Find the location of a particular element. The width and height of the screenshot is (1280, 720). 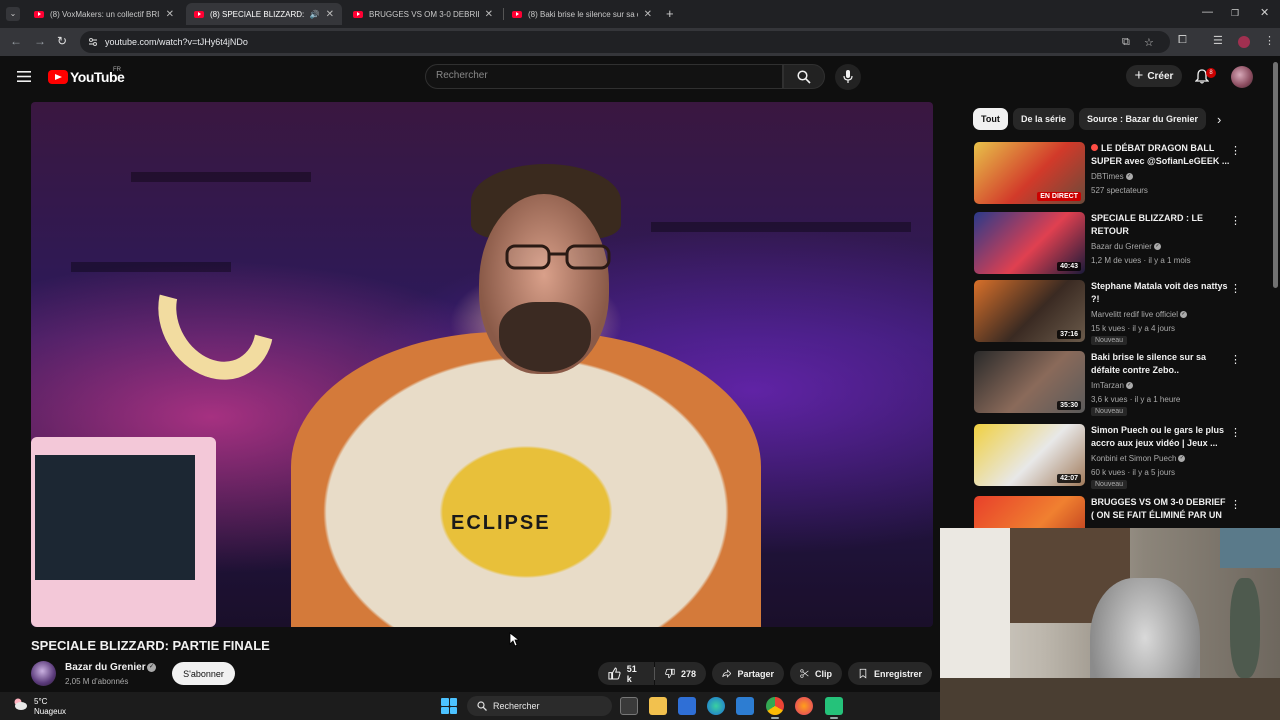

tab-speciale-blizzard: (8) SPECIALE BLIZZARD: PA... 🔊 ✕ is located at coordinates (264, 14).